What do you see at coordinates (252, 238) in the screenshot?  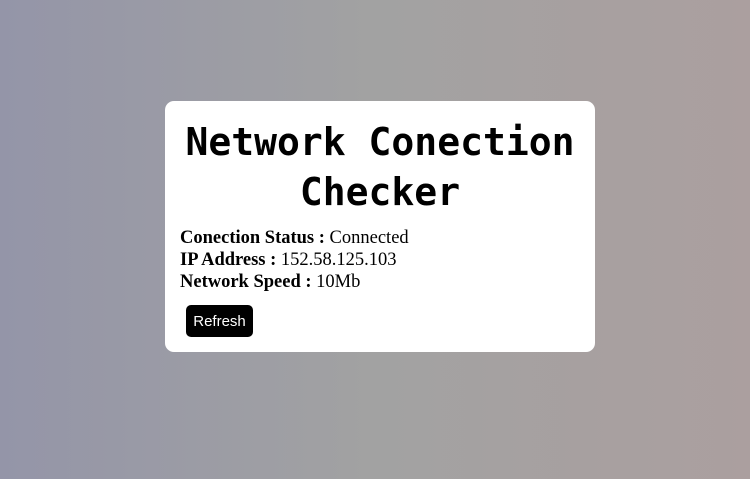 I see `connection-status-label: Conection Status :` at bounding box center [252, 238].